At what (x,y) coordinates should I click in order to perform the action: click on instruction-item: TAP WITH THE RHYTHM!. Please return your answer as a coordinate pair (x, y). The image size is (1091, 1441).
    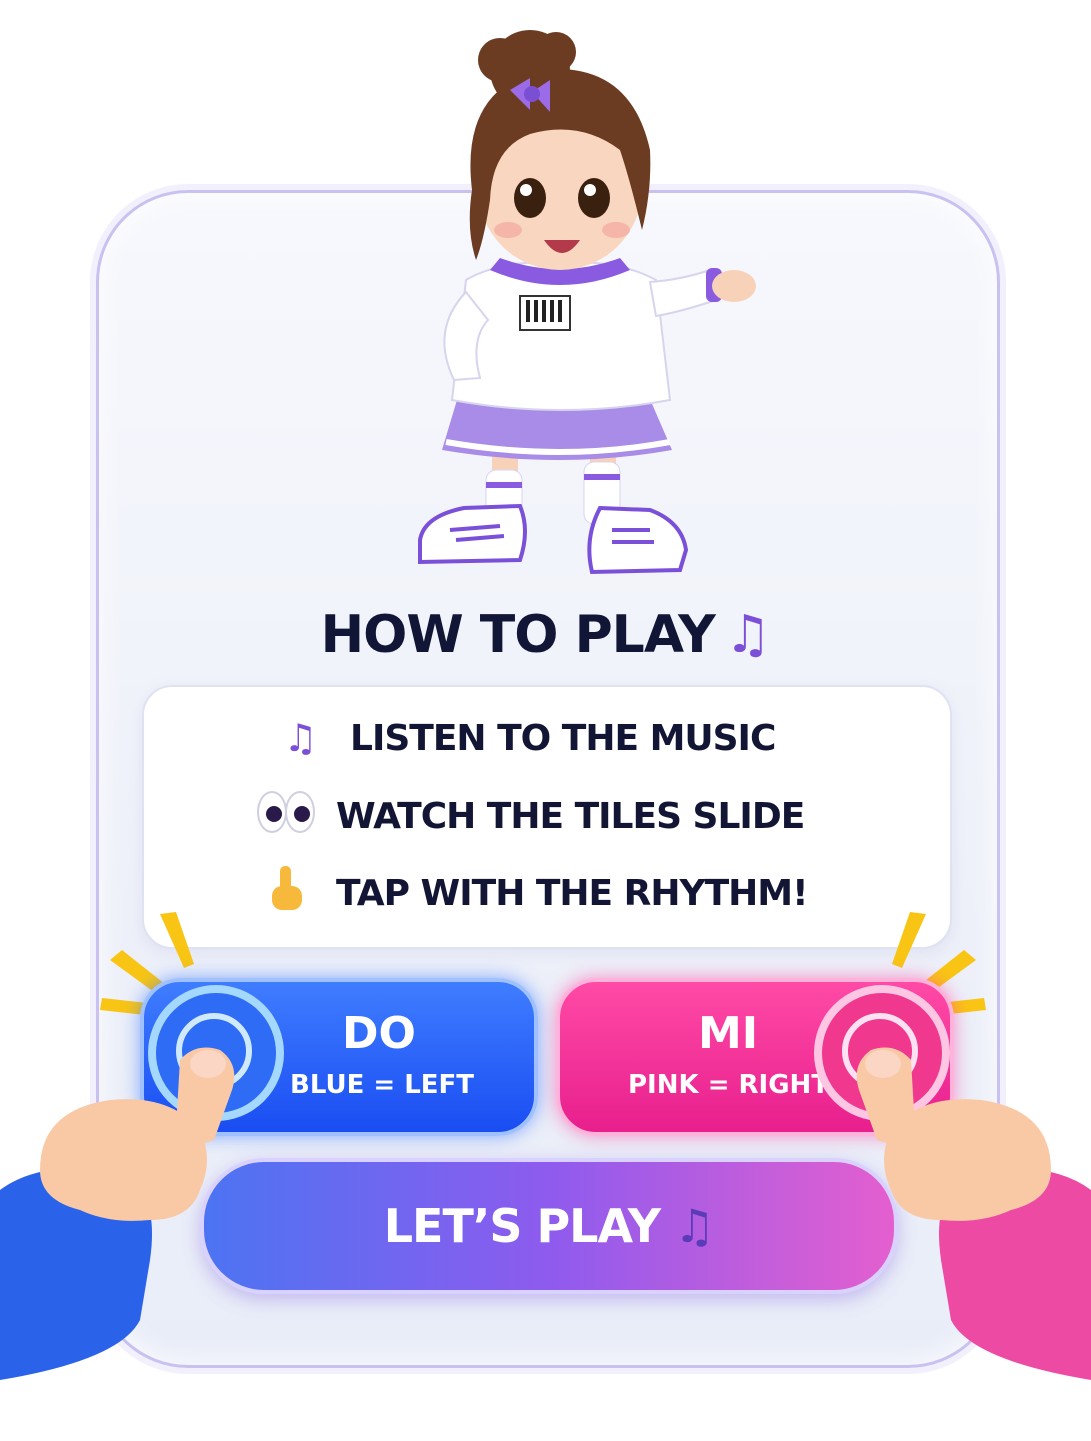
    Looking at the image, I should click on (532, 893).